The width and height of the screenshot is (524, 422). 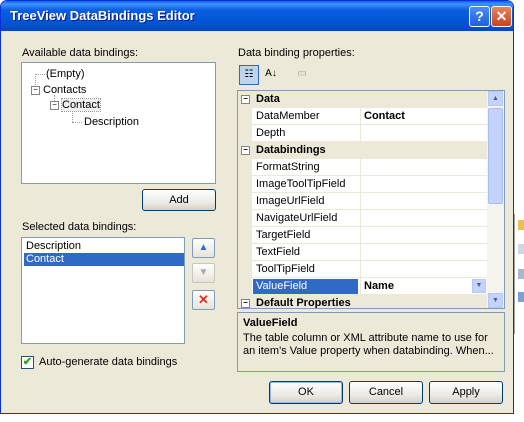 I want to click on help-button: ?, so click(x=479, y=16).